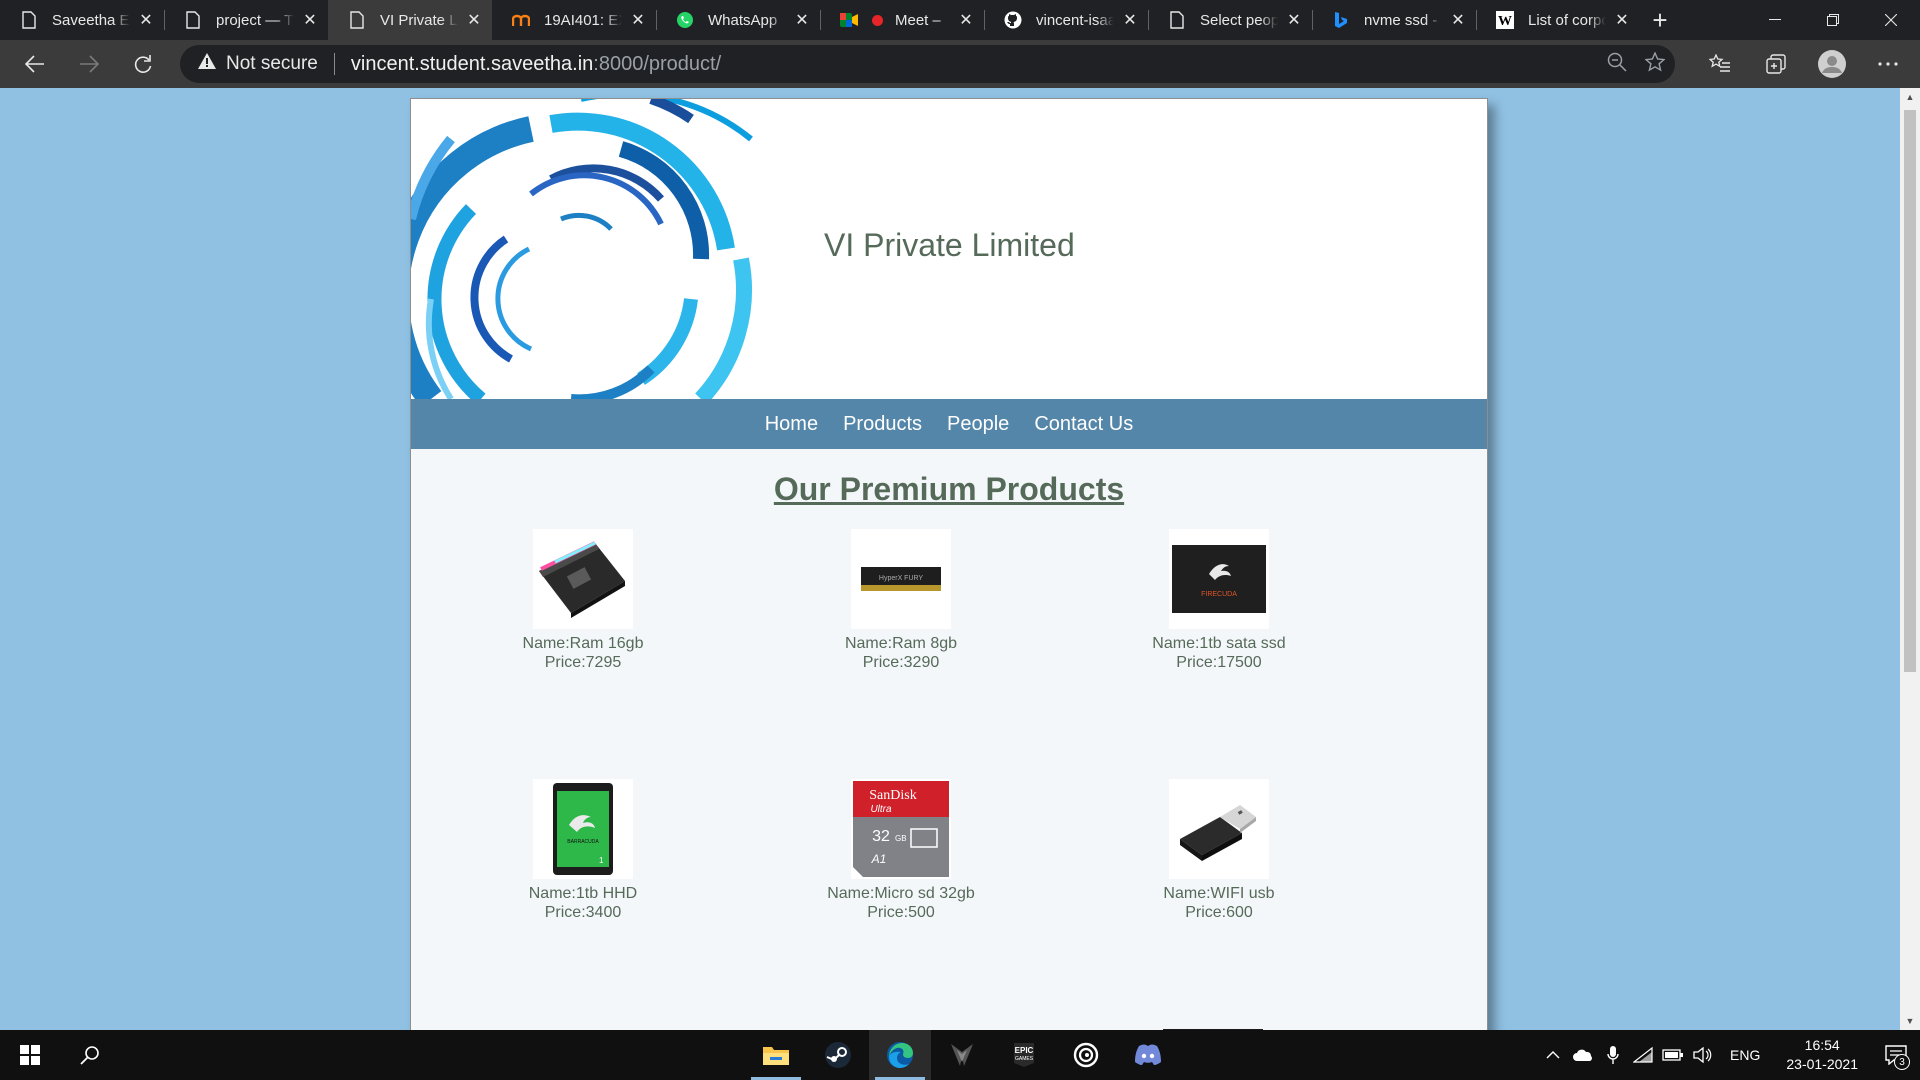 This screenshot has height=1080, width=1920. Describe the element at coordinates (900, 1055) in the screenshot. I see `edge-browser-icon` at that location.